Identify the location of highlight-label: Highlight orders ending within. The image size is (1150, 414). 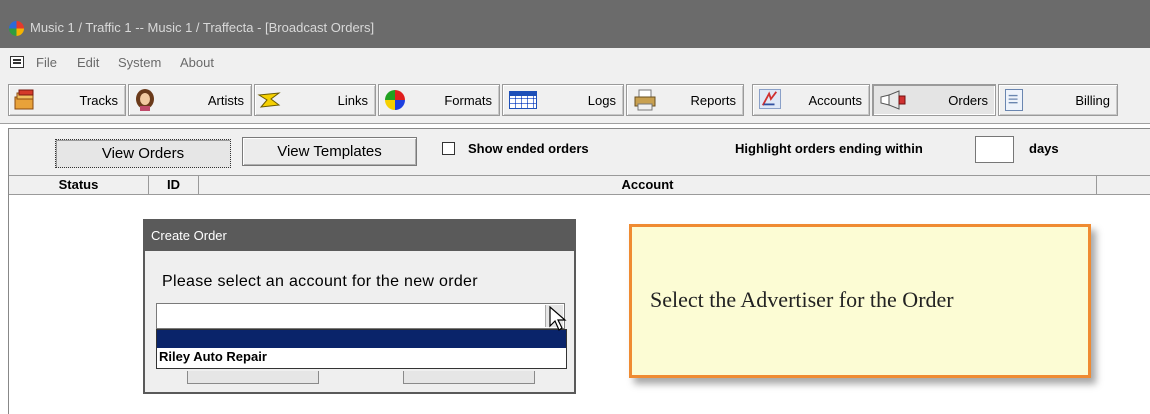
(829, 148).